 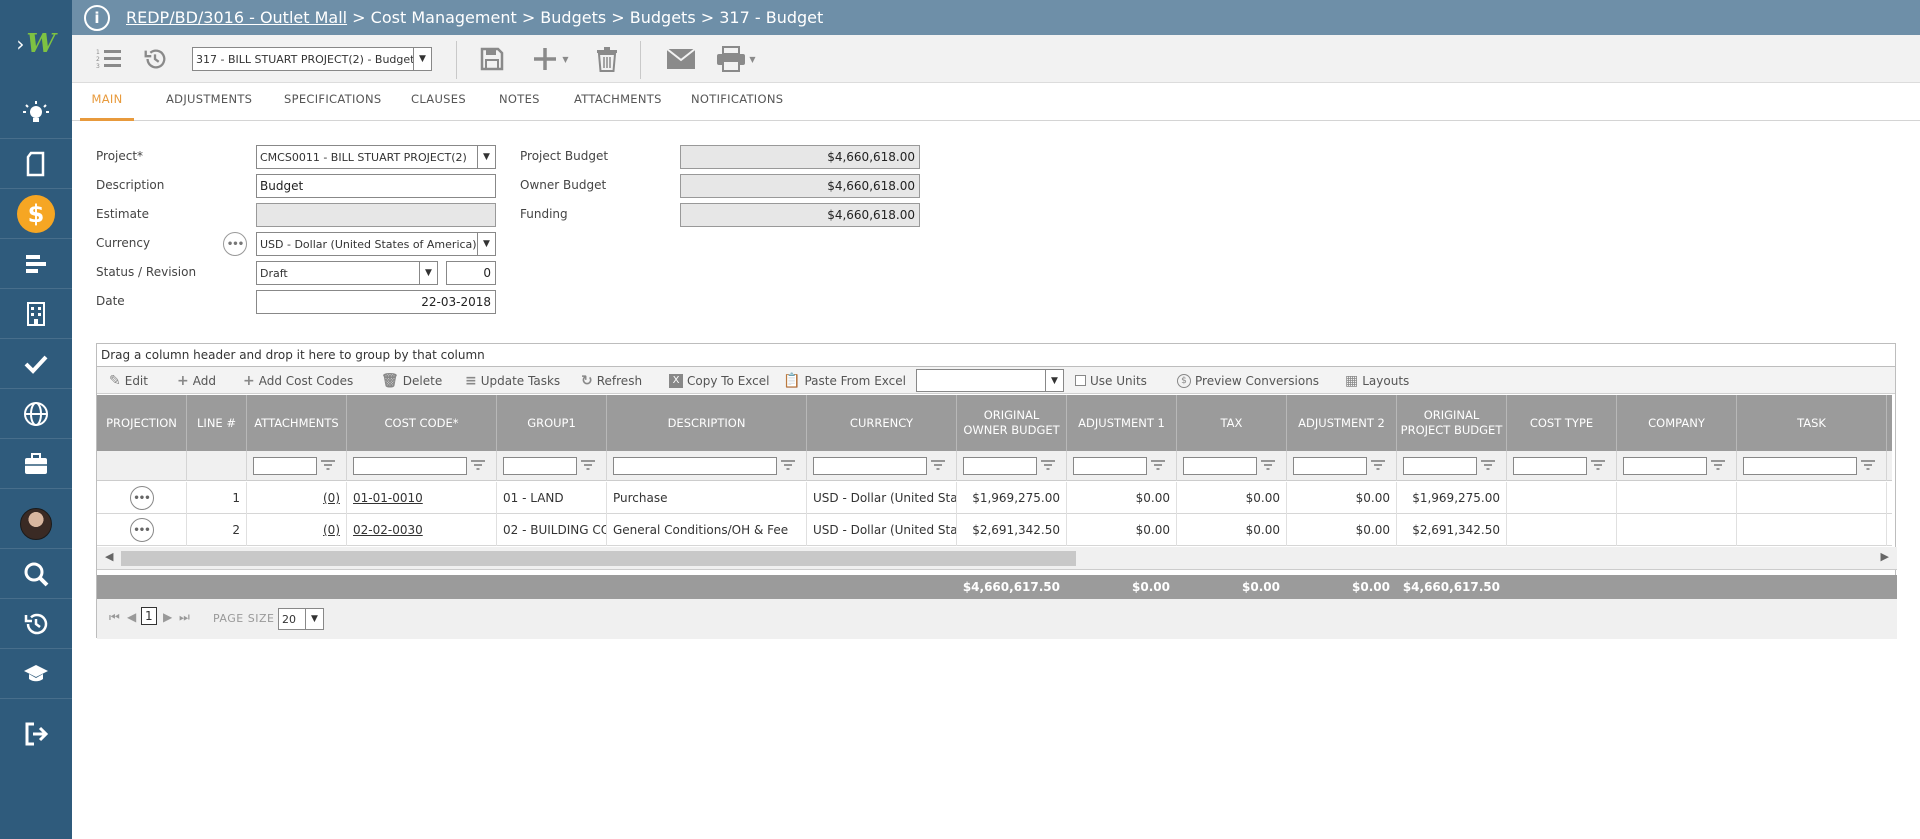 I want to click on status-select: Draft ▼, so click(x=347, y=273).